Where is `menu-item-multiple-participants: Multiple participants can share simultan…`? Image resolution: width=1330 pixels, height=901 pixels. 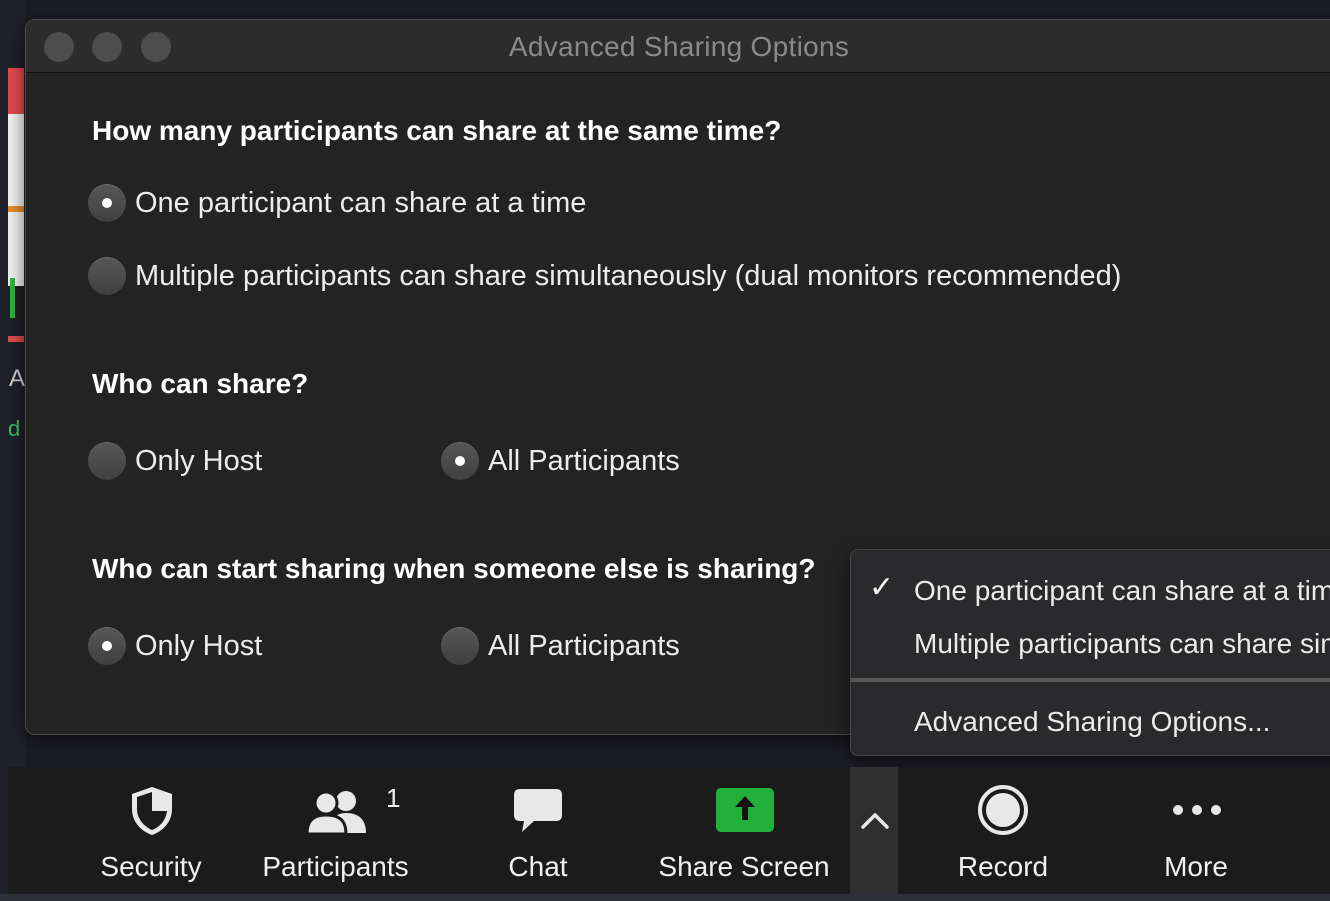
menu-item-multiple-participants: Multiple participants can share simultan… is located at coordinates (1122, 644).